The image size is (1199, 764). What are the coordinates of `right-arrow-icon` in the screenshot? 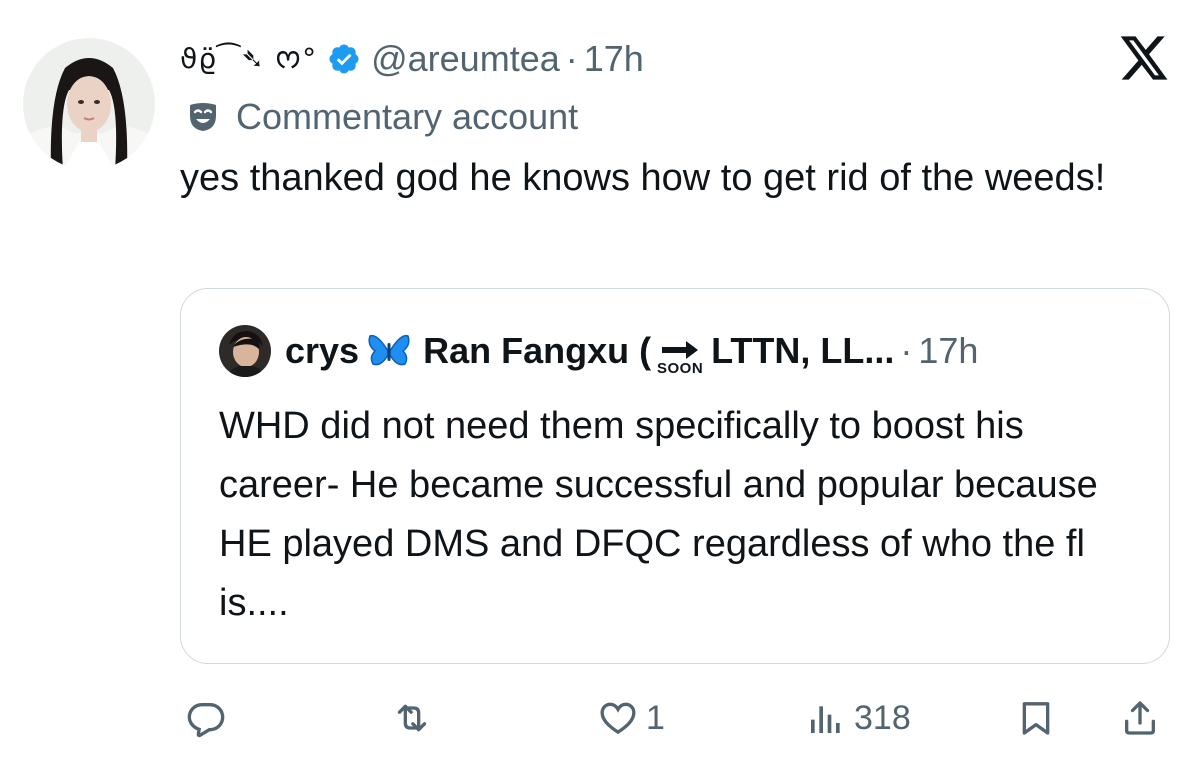 It's located at (680, 350).